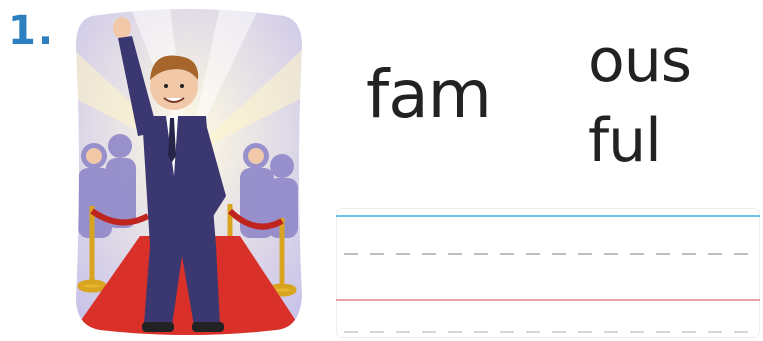 The image size is (763, 341). Describe the element at coordinates (625, 141) in the screenshot. I see `syllable-ful: ful` at that location.